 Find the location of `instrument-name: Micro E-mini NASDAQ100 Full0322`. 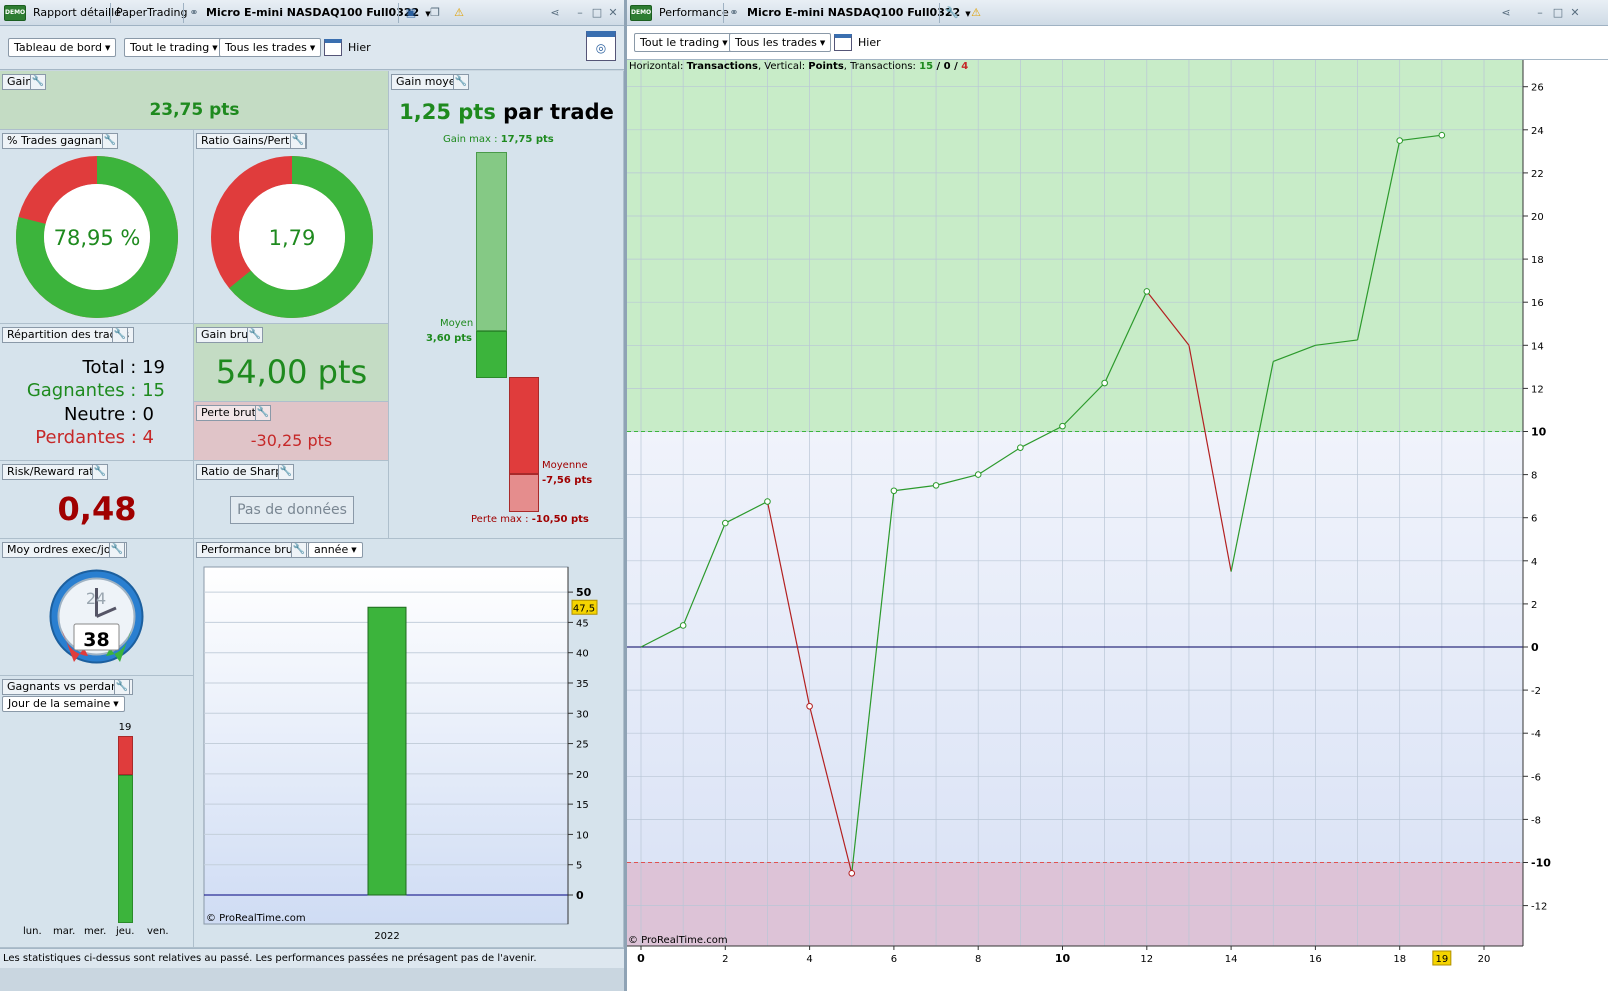

instrument-name: Micro E-mini NASDAQ100 Full0322 is located at coordinates (313, 12).